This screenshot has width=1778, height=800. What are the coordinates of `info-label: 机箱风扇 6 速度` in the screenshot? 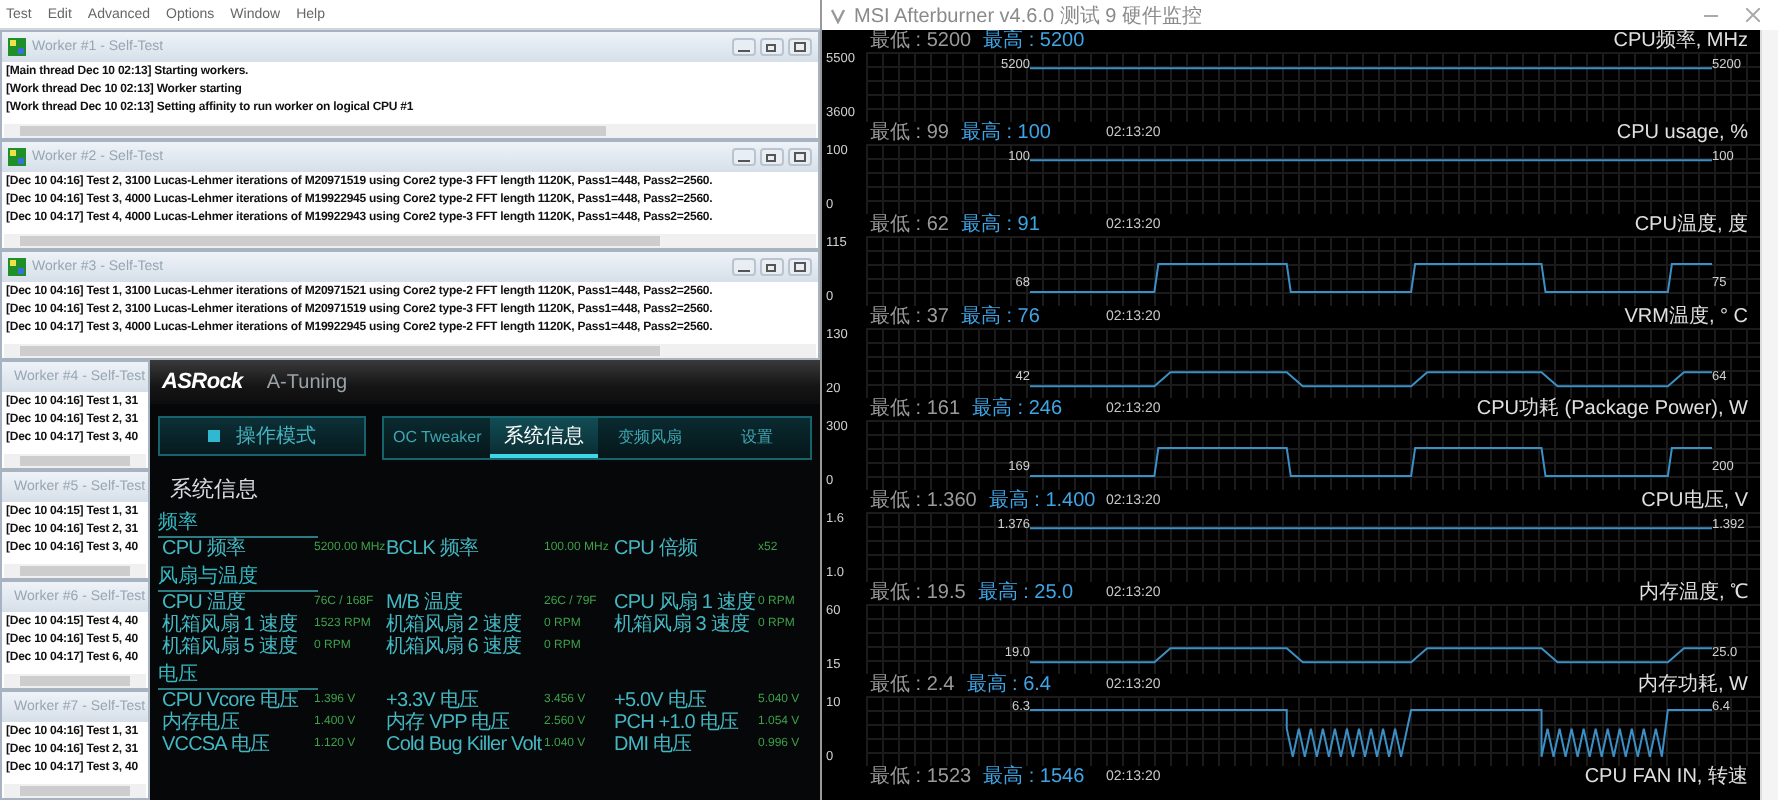 It's located at (454, 647).